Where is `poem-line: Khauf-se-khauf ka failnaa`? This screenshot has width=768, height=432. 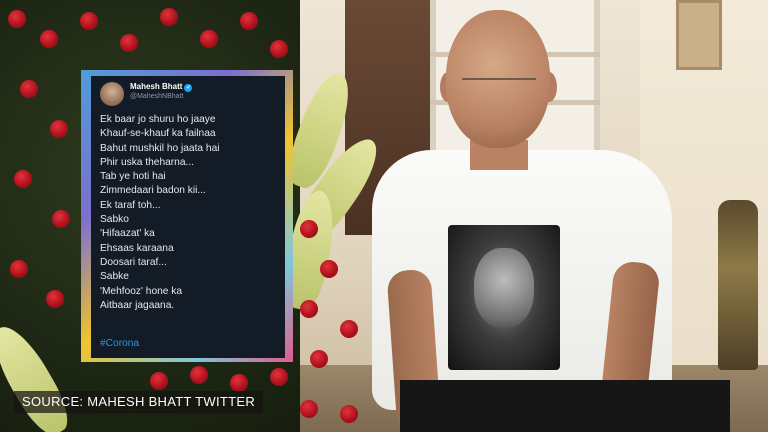
poem-line: Khauf-se-khauf ka failnaa is located at coordinates (158, 134).